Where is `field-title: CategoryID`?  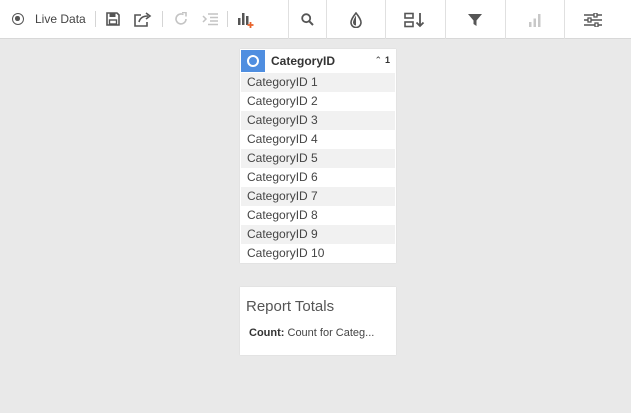 field-title: CategoryID is located at coordinates (303, 61).